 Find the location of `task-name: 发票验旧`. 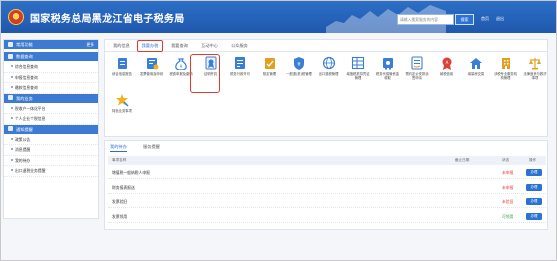

task-name: 发票验旧 is located at coordinates (120, 201).